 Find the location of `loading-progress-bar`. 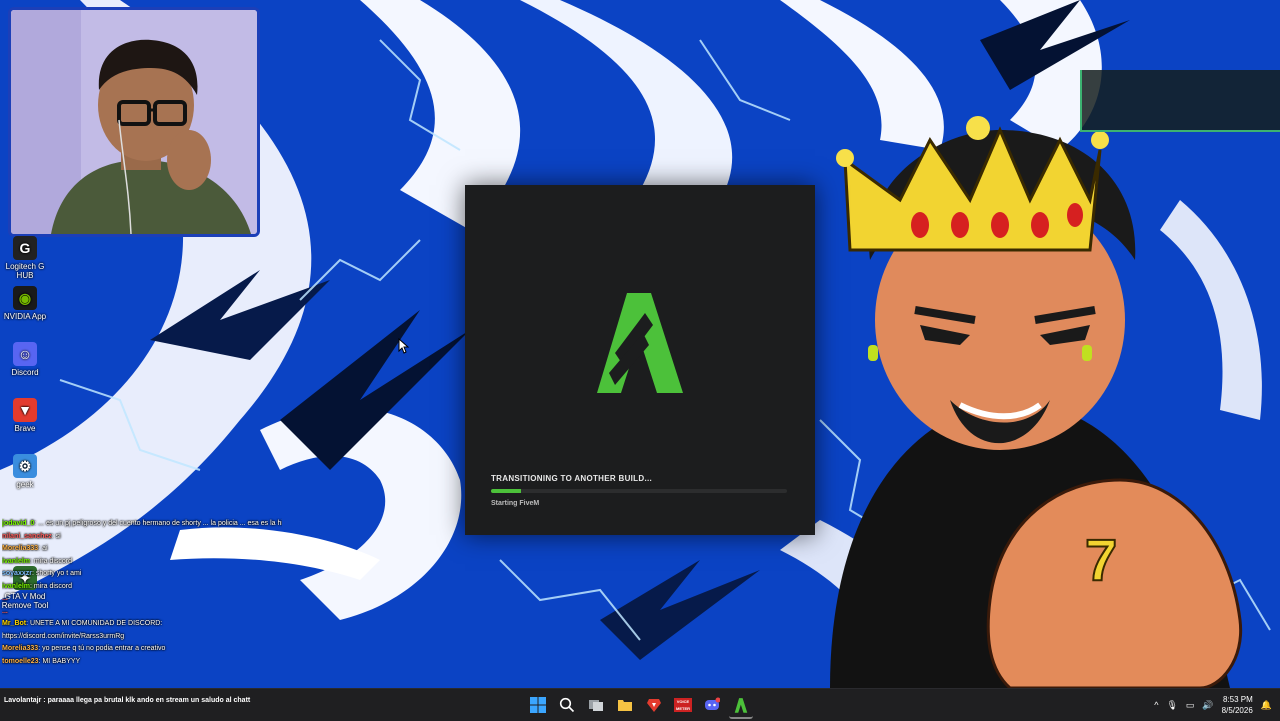

loading-progress-bar is located at coordinates (639, 491).